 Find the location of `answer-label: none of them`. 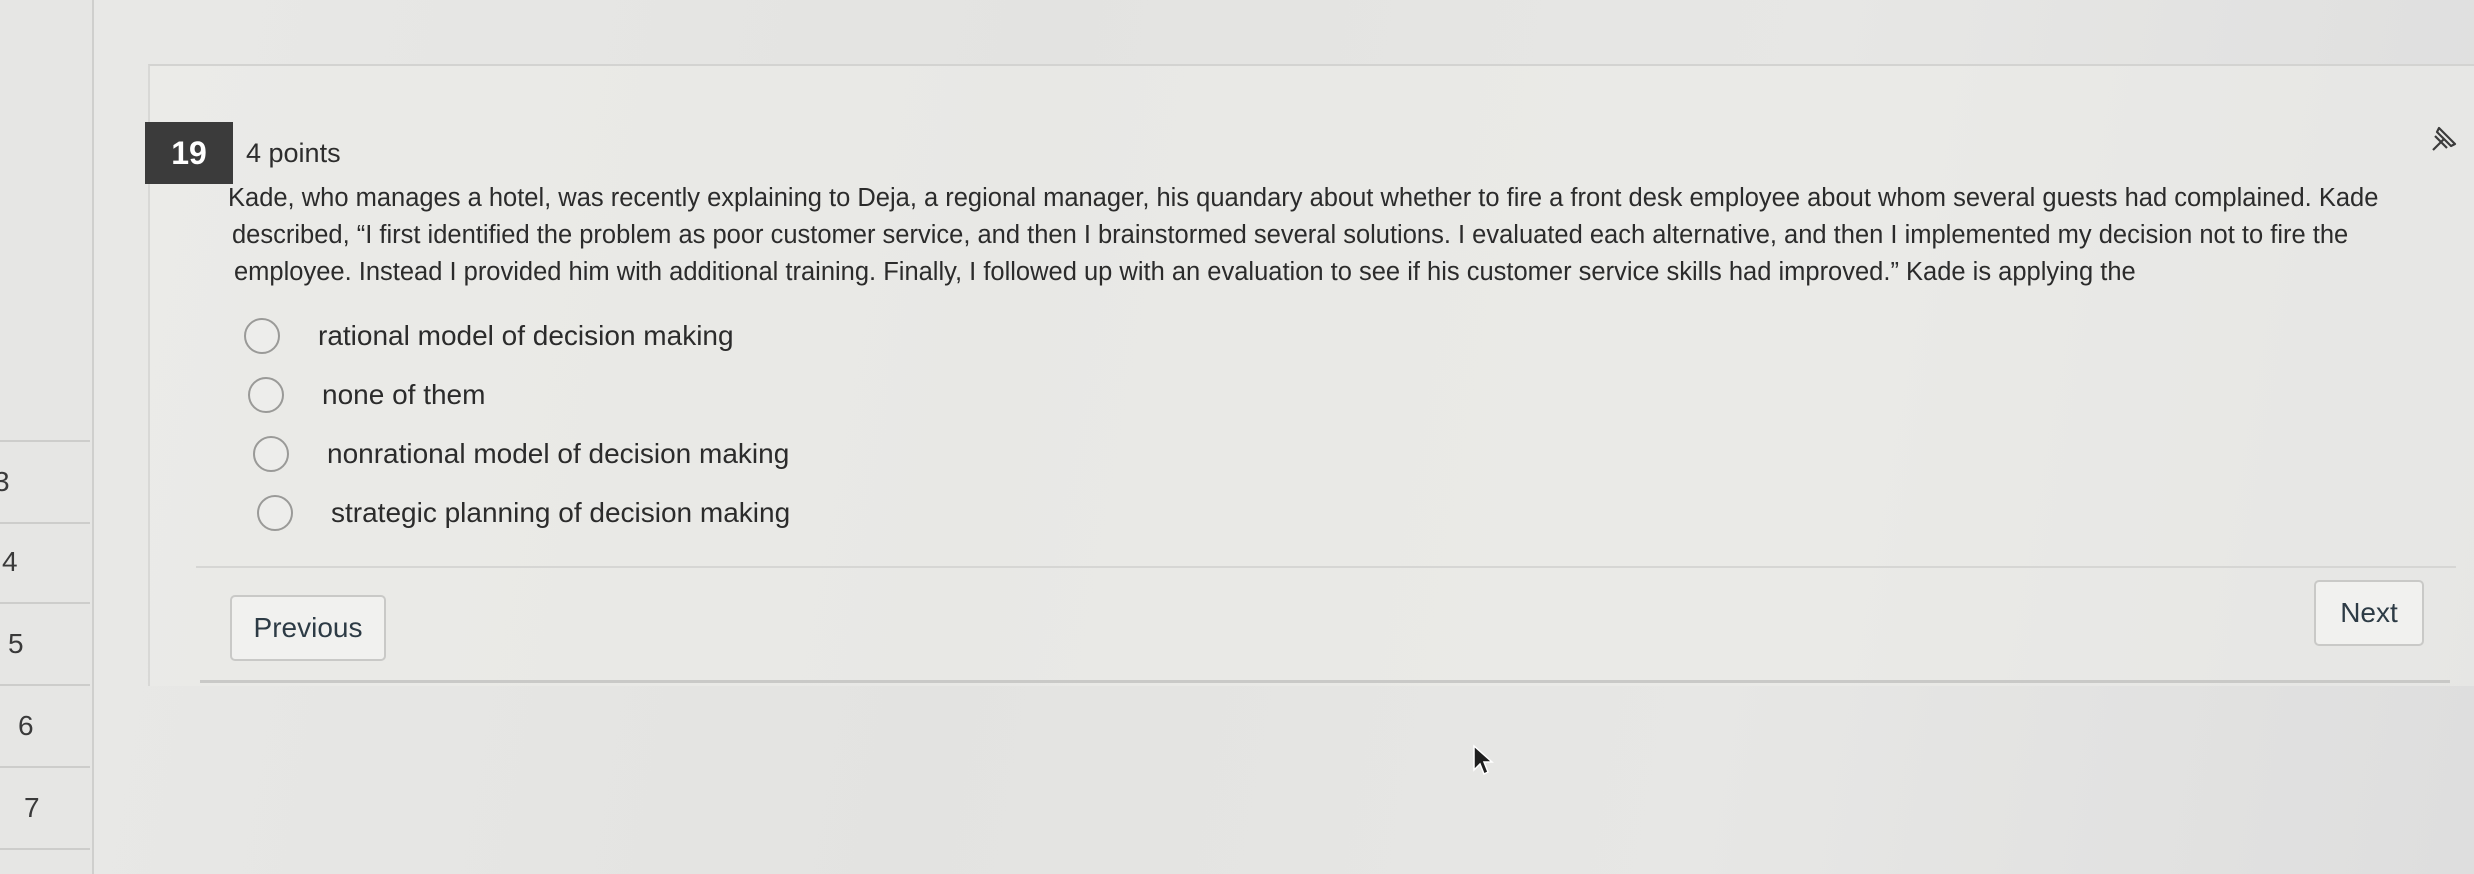

answer-label: none of them is located at coordinates (404, 394).